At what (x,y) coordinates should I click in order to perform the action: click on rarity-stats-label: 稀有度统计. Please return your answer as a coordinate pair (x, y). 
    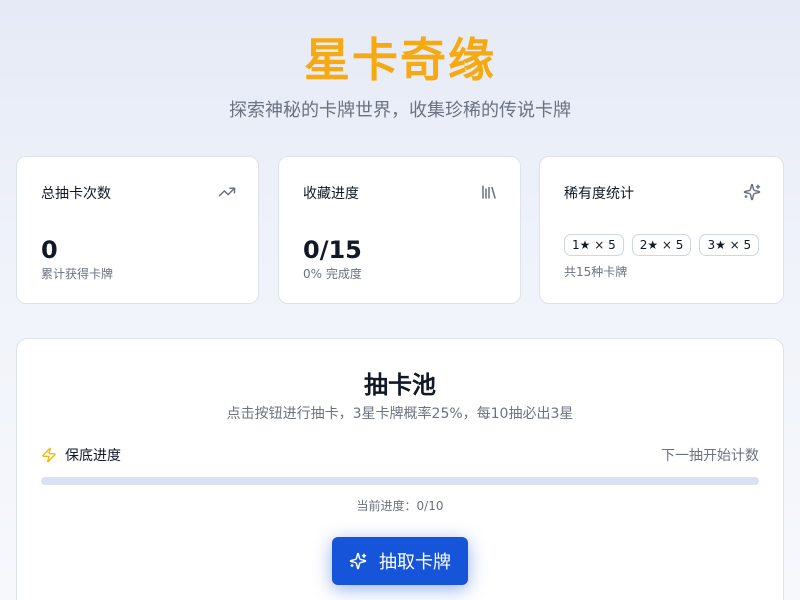
    Looking at the image, I should click on (599, 194).